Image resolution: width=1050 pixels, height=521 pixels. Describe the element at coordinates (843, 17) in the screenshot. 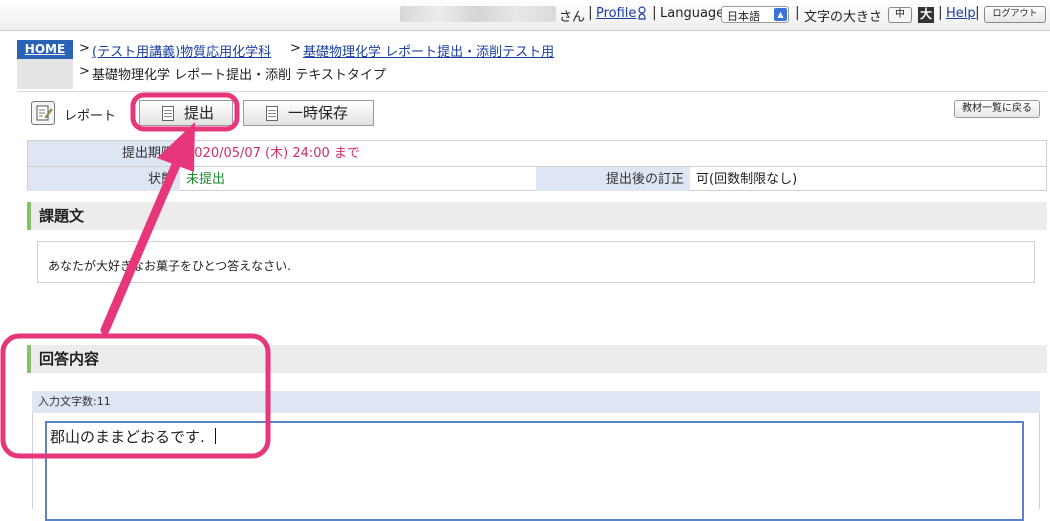

I see `font-size-label: 文字の大きさ` at that location.